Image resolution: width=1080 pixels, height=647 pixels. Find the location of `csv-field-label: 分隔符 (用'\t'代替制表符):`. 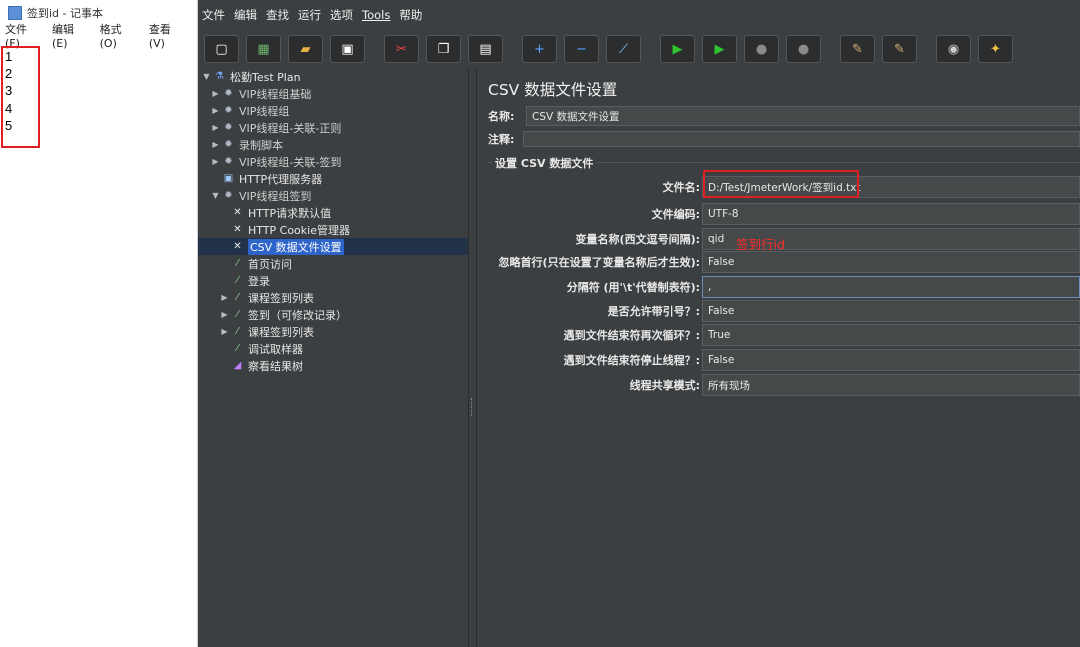

csv-field-label: 分隔符 (用'\t'代替制表符): is located at coordinates (633, 287).